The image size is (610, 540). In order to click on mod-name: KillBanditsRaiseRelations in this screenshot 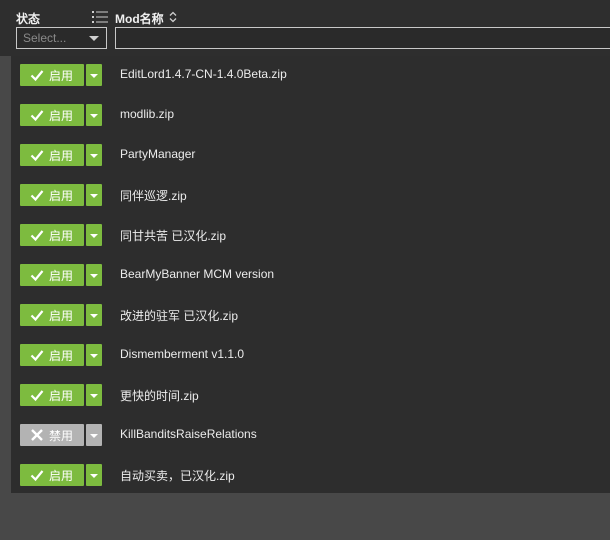, I will do `click(188, 434)`.